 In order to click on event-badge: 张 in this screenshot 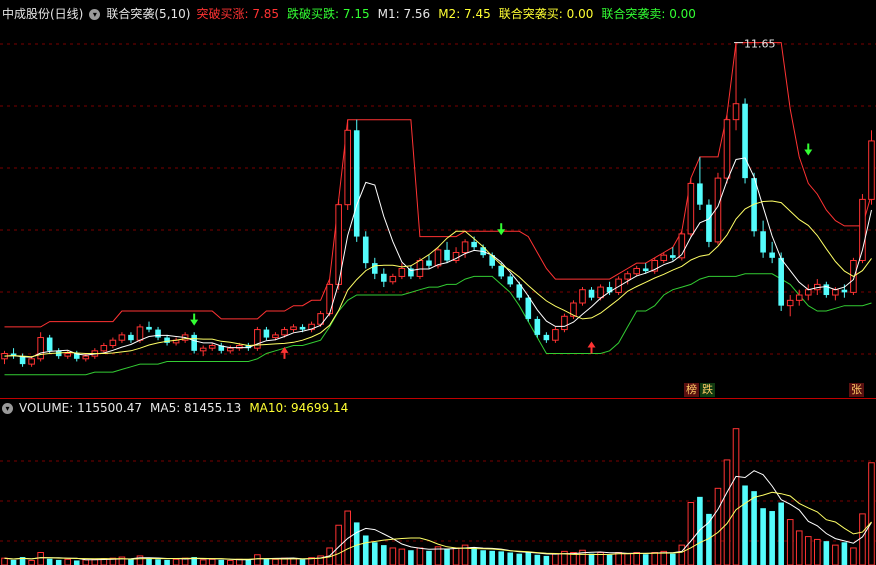, I will do `click(856, 390)`.